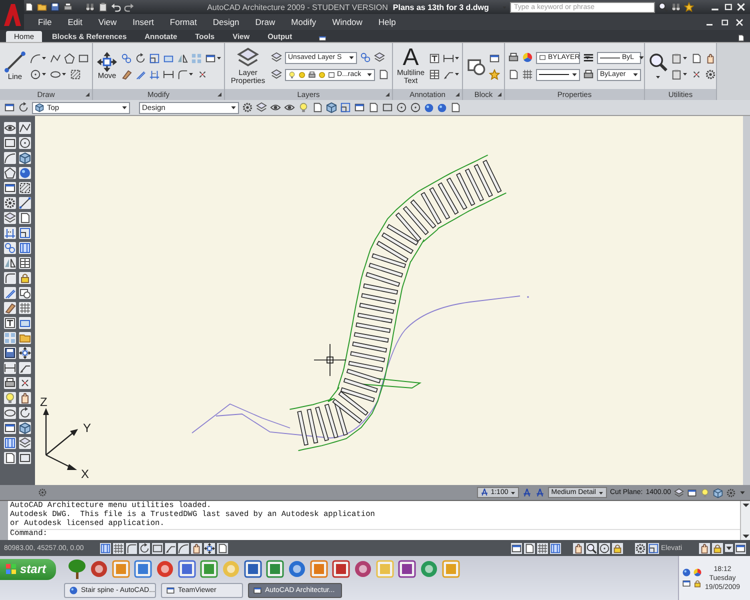 The image size is (750, 600). I want to click on axis-label: Y, so click(87, 428).